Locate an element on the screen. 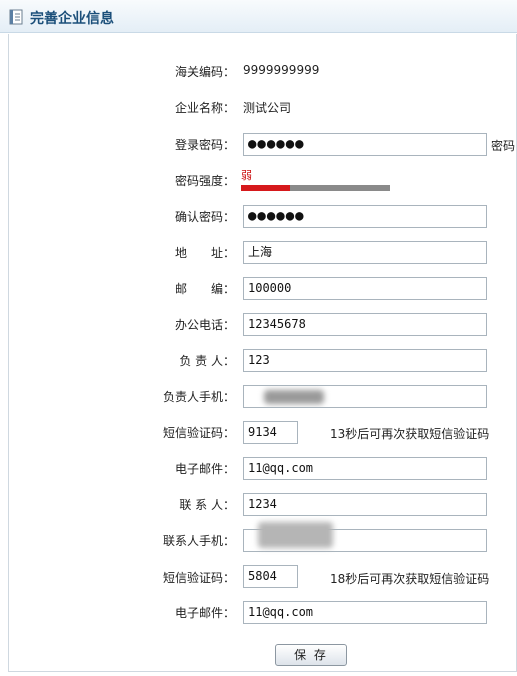 The image size is (517, 676). postcode-label: 邮 编： is located at coordinates (204, 289).